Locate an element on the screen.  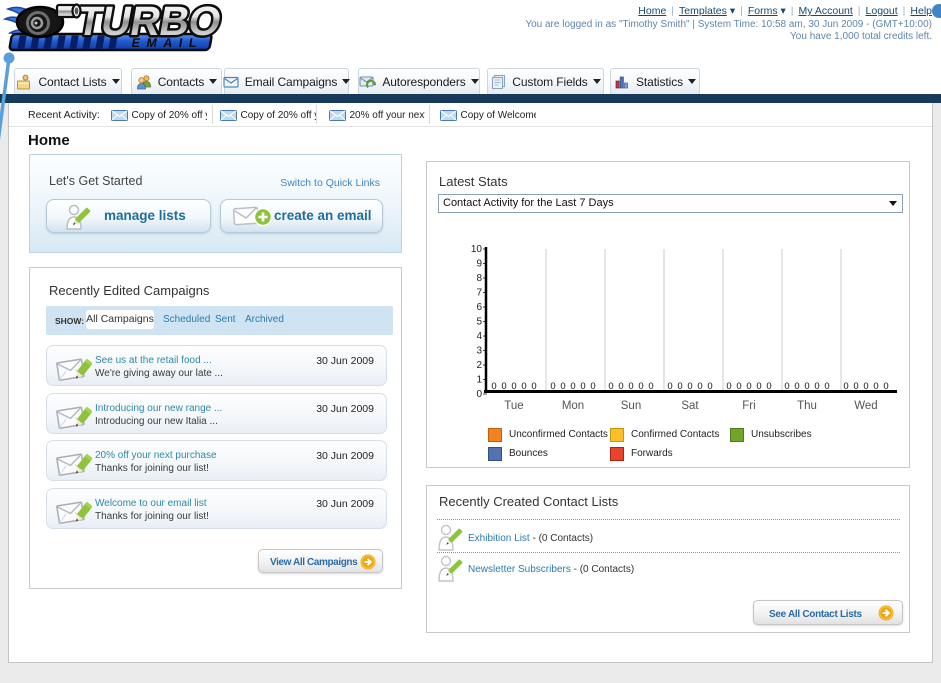
svg-text: Mon is located at coordinates (573, 406).